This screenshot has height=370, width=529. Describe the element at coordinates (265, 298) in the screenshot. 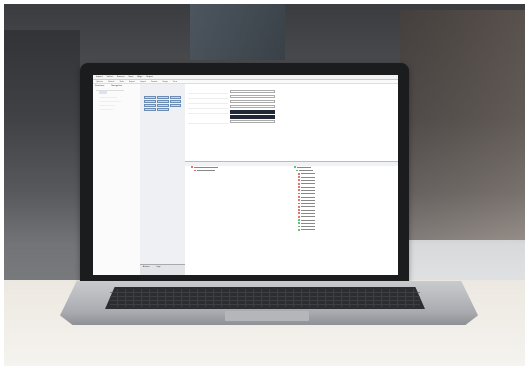

I see `keyboard-keys` at that location.